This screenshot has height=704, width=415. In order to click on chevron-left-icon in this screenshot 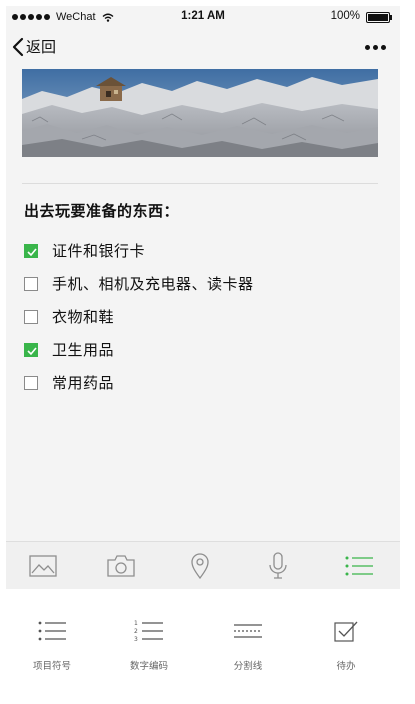, I will do `click(18, 46)`.